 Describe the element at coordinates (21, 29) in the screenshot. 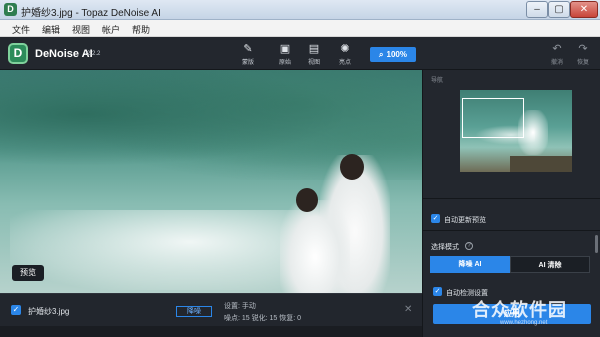

I see `menu-file: 文件` at that location.